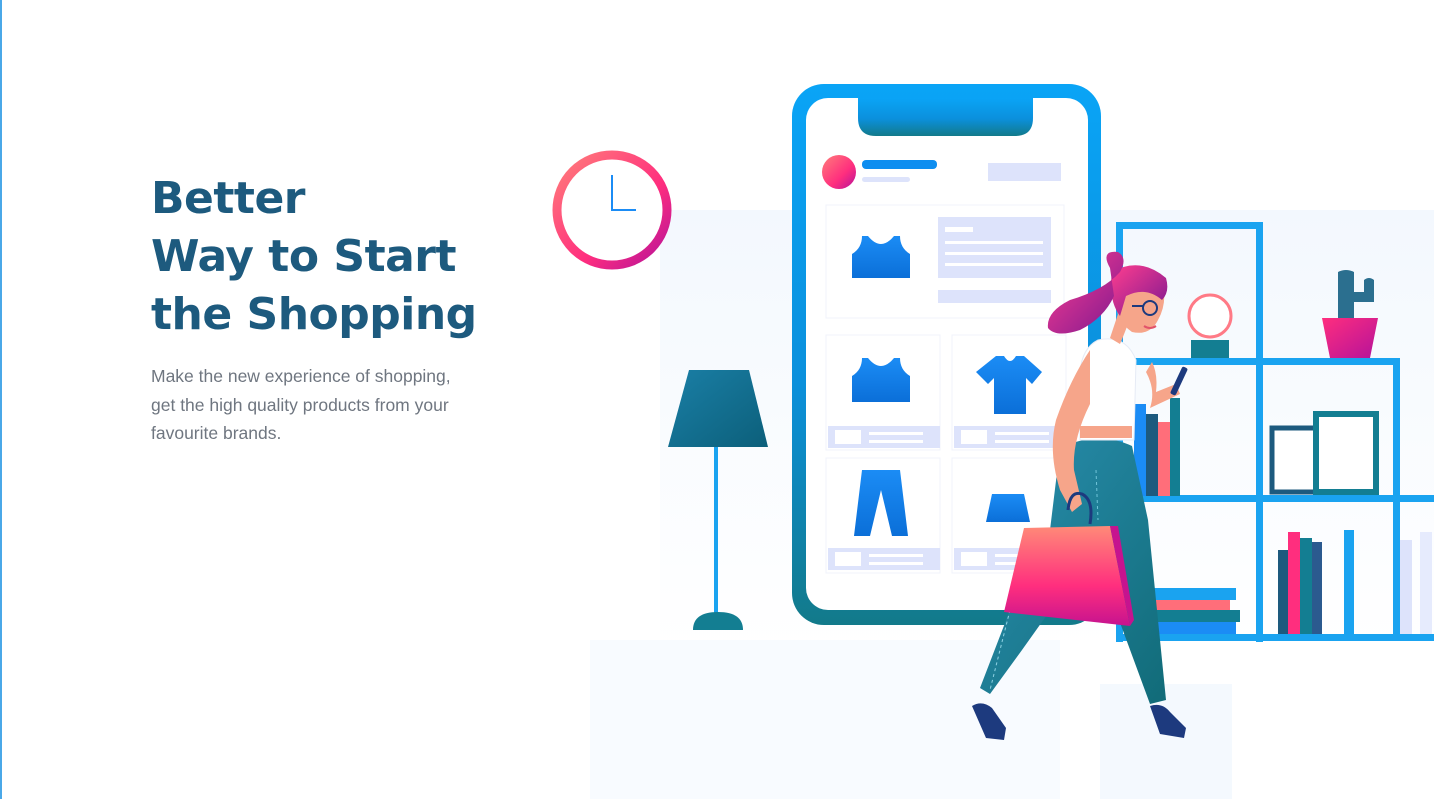 This screenshot has width=1434, height=799. What do you see at coordinates (945, 261) in the screenshot?
I see `featured-product-card` at bounding box center [945, 261].